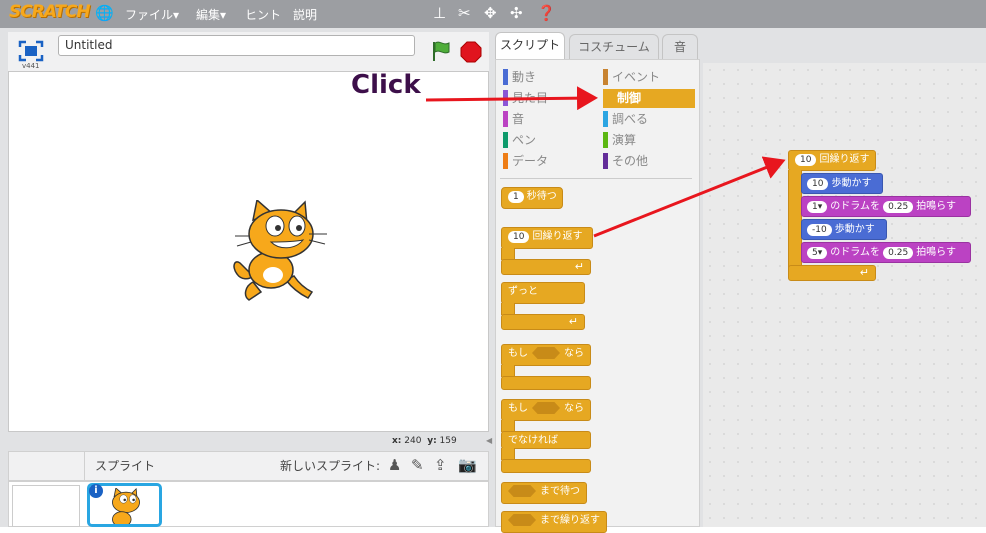 This screenshot has height=533, width=986. I want to click on category-pen: ペン, so click(519, 140).